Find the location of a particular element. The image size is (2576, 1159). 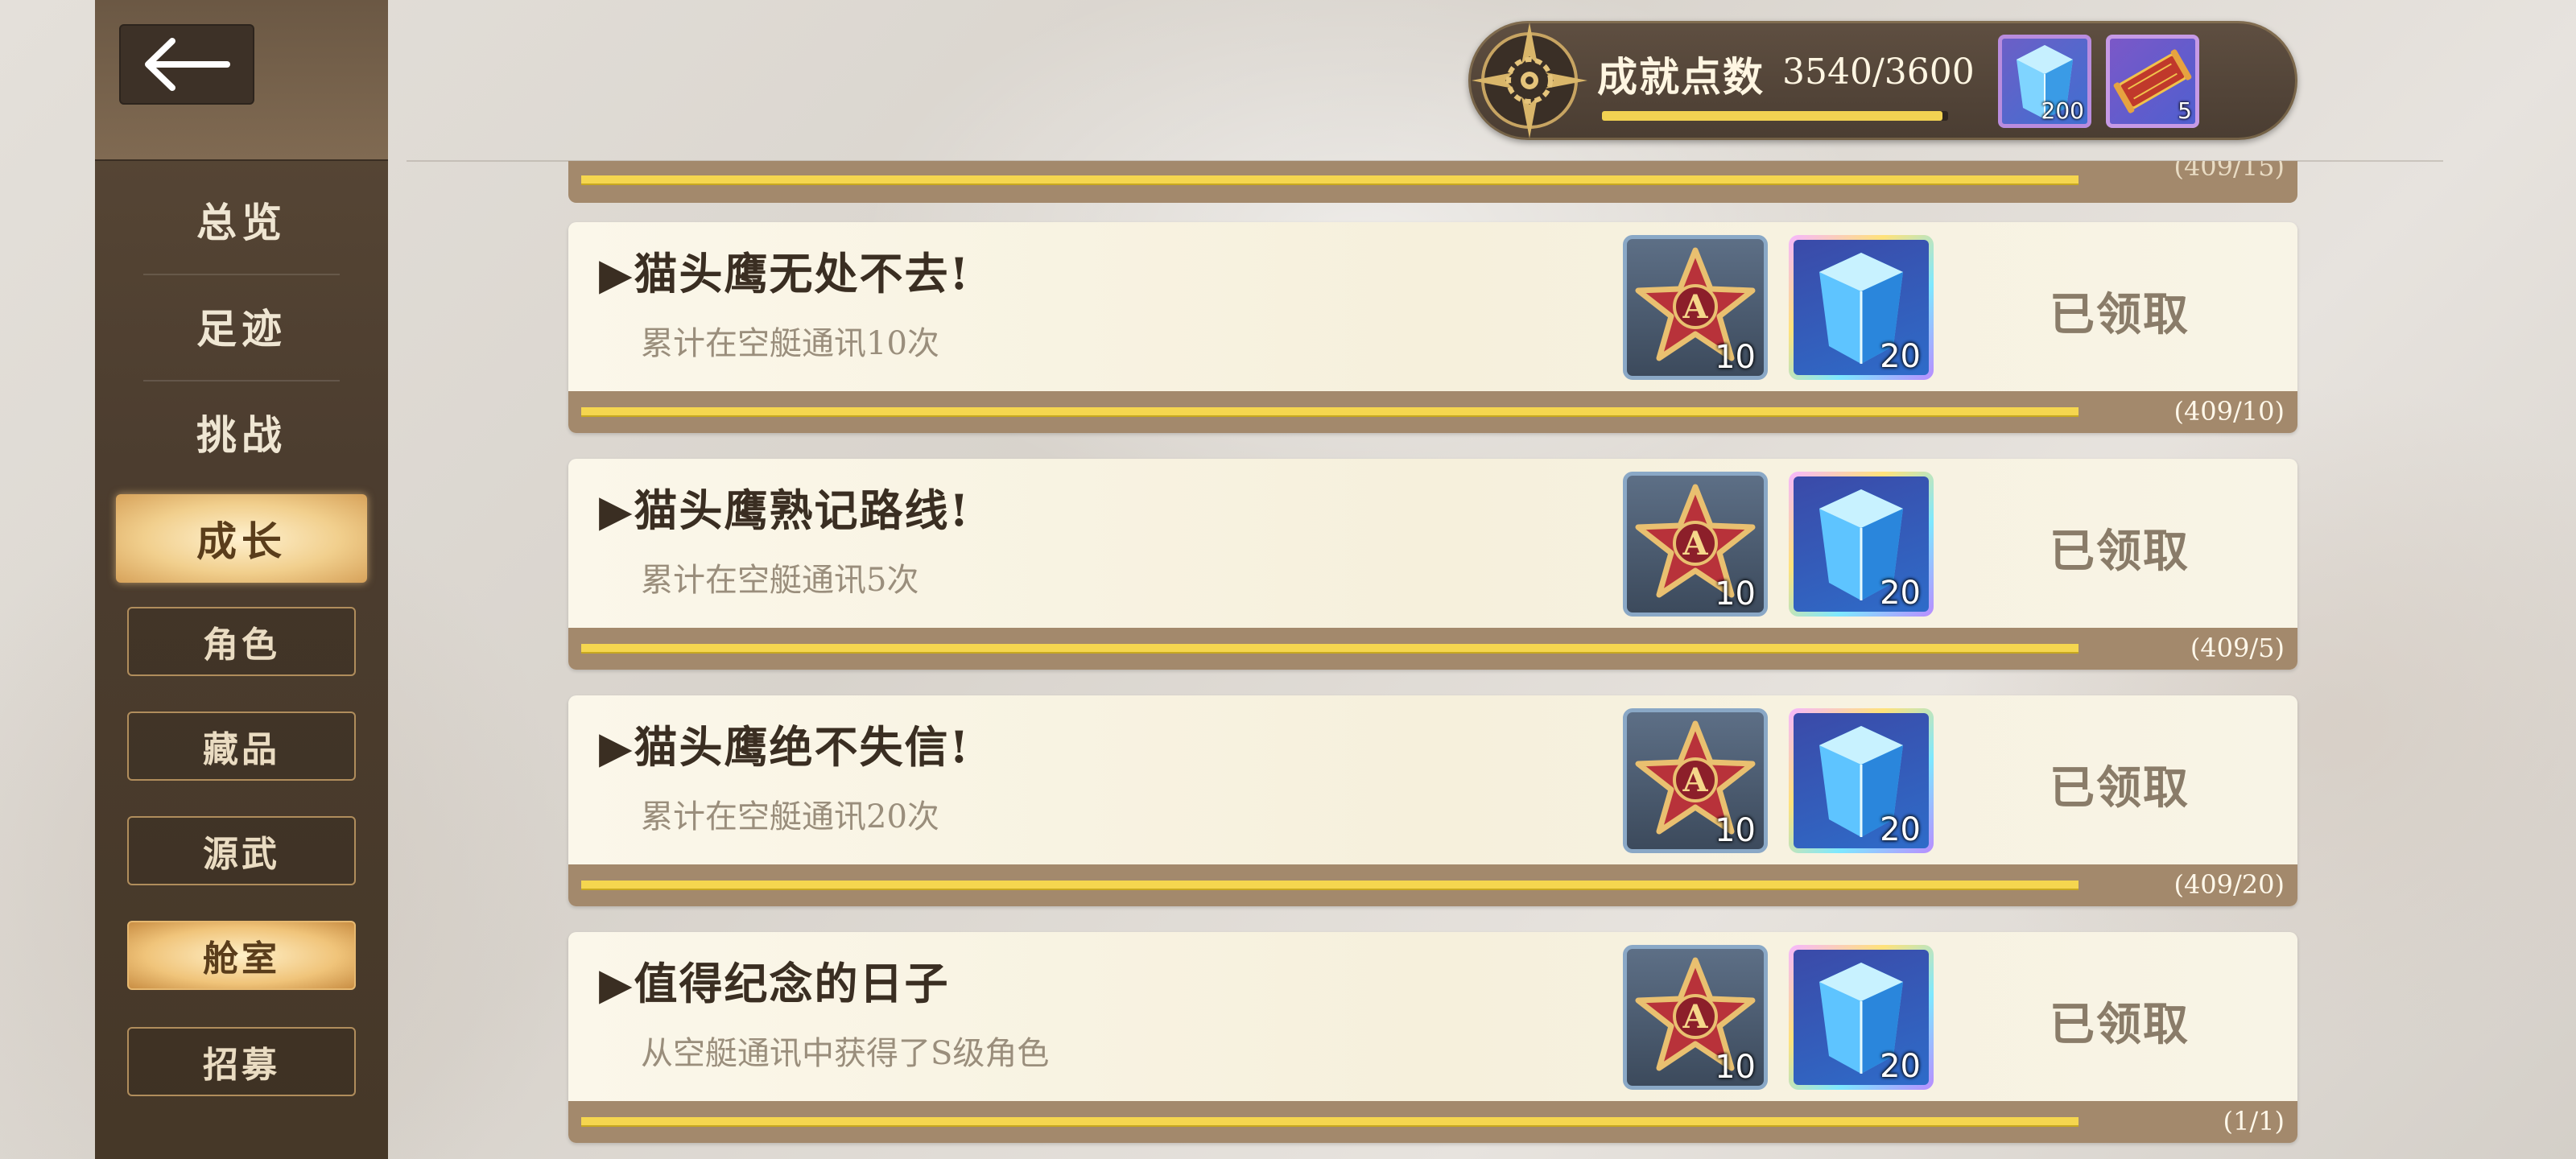

arrow-left-icon is located at coordinates (187, 64).